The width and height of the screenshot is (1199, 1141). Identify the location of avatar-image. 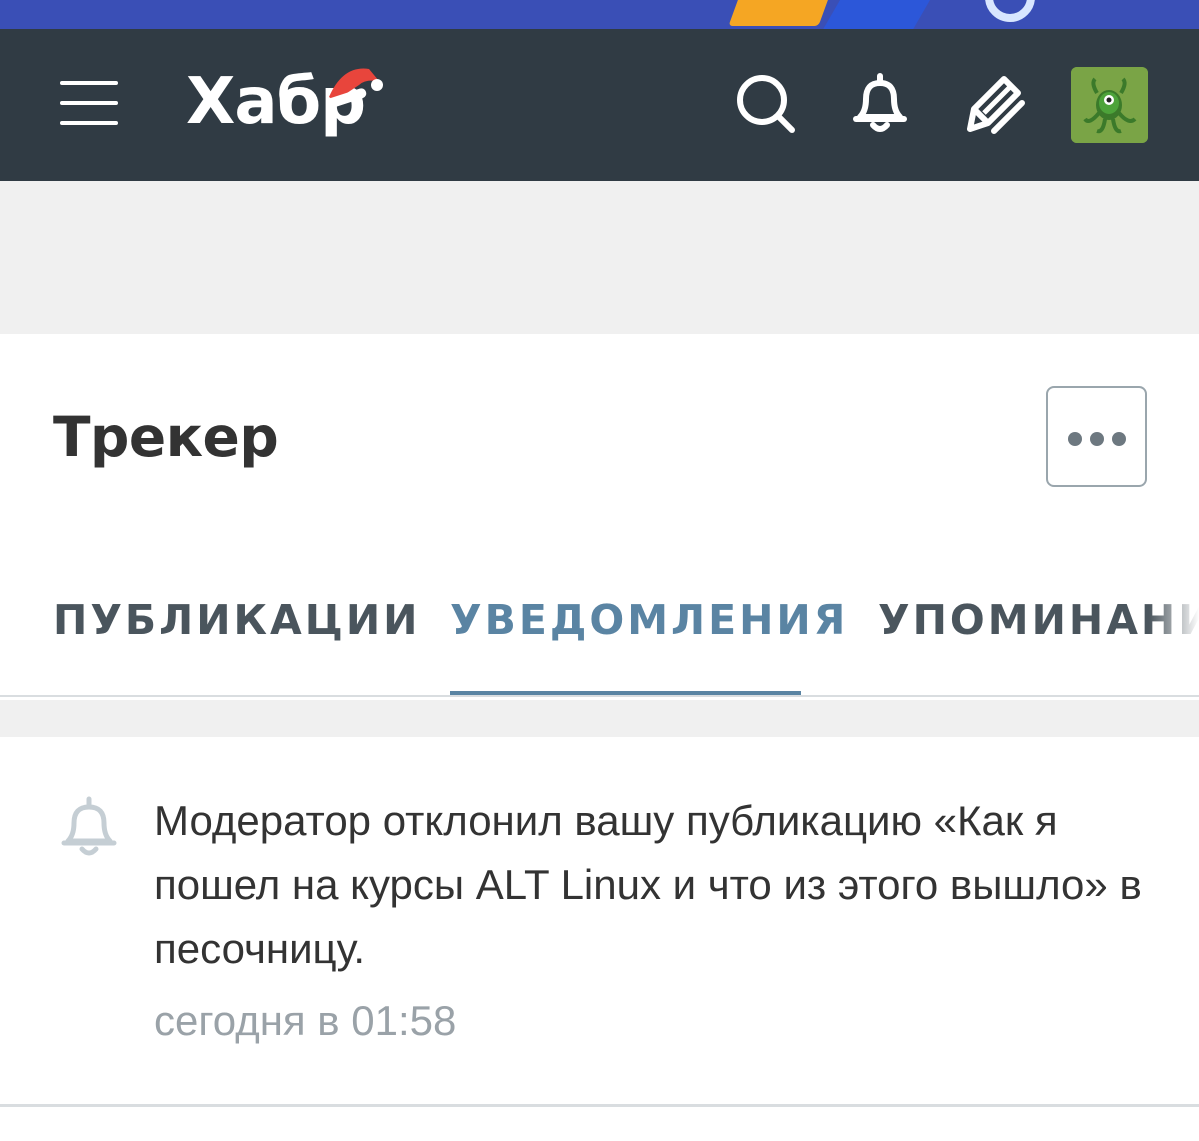
(1109, 105).